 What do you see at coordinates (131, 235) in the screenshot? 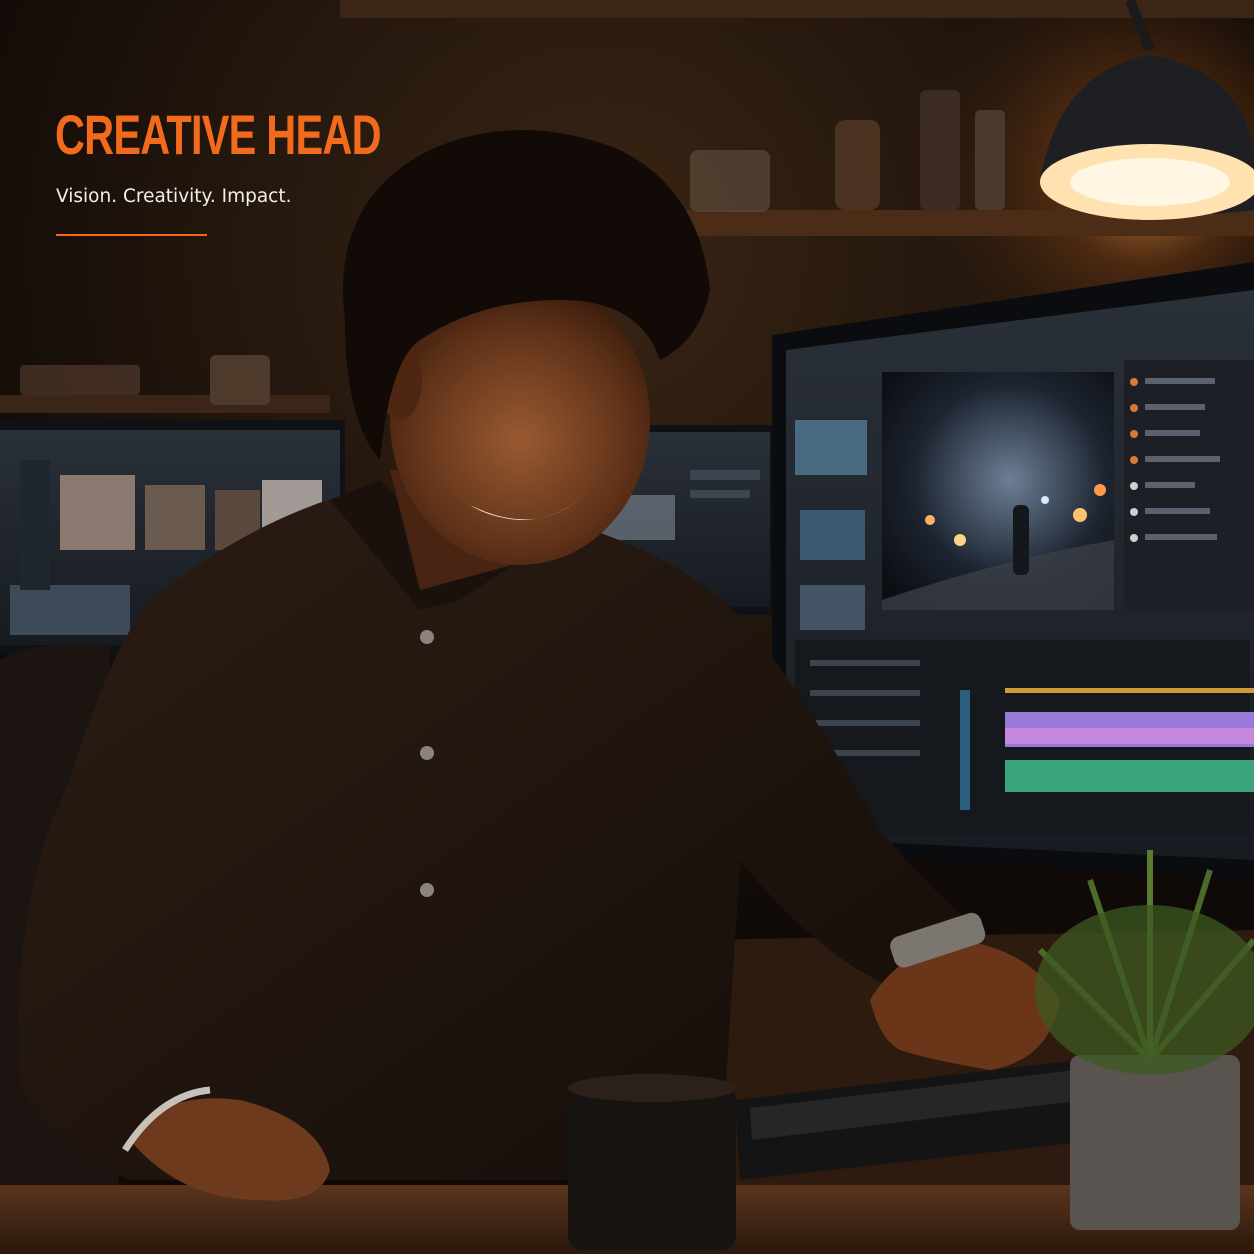
I see `accent-divider` at bounding box center [131, 235].